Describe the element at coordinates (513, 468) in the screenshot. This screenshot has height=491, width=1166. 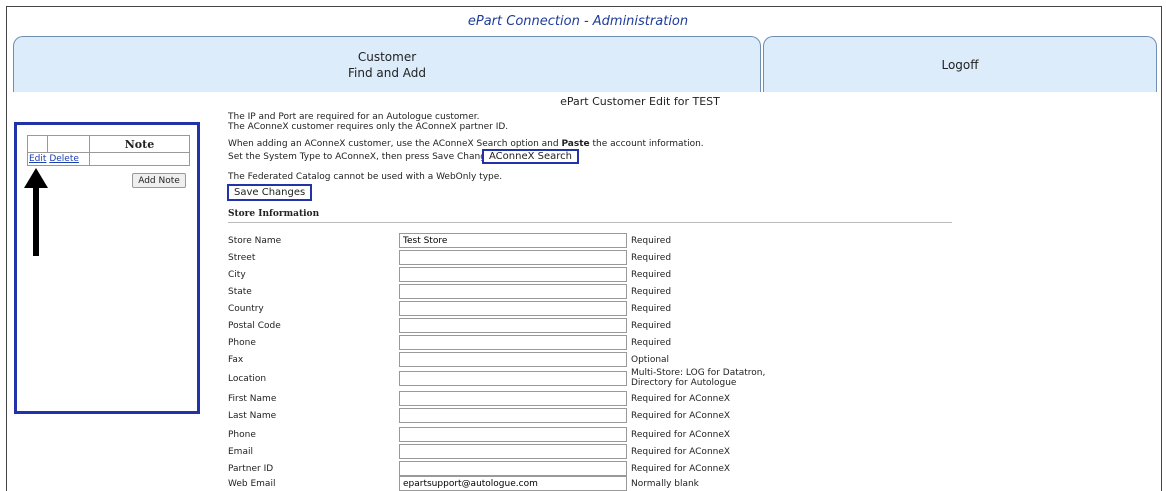
I see `partner-id-input` at that location.